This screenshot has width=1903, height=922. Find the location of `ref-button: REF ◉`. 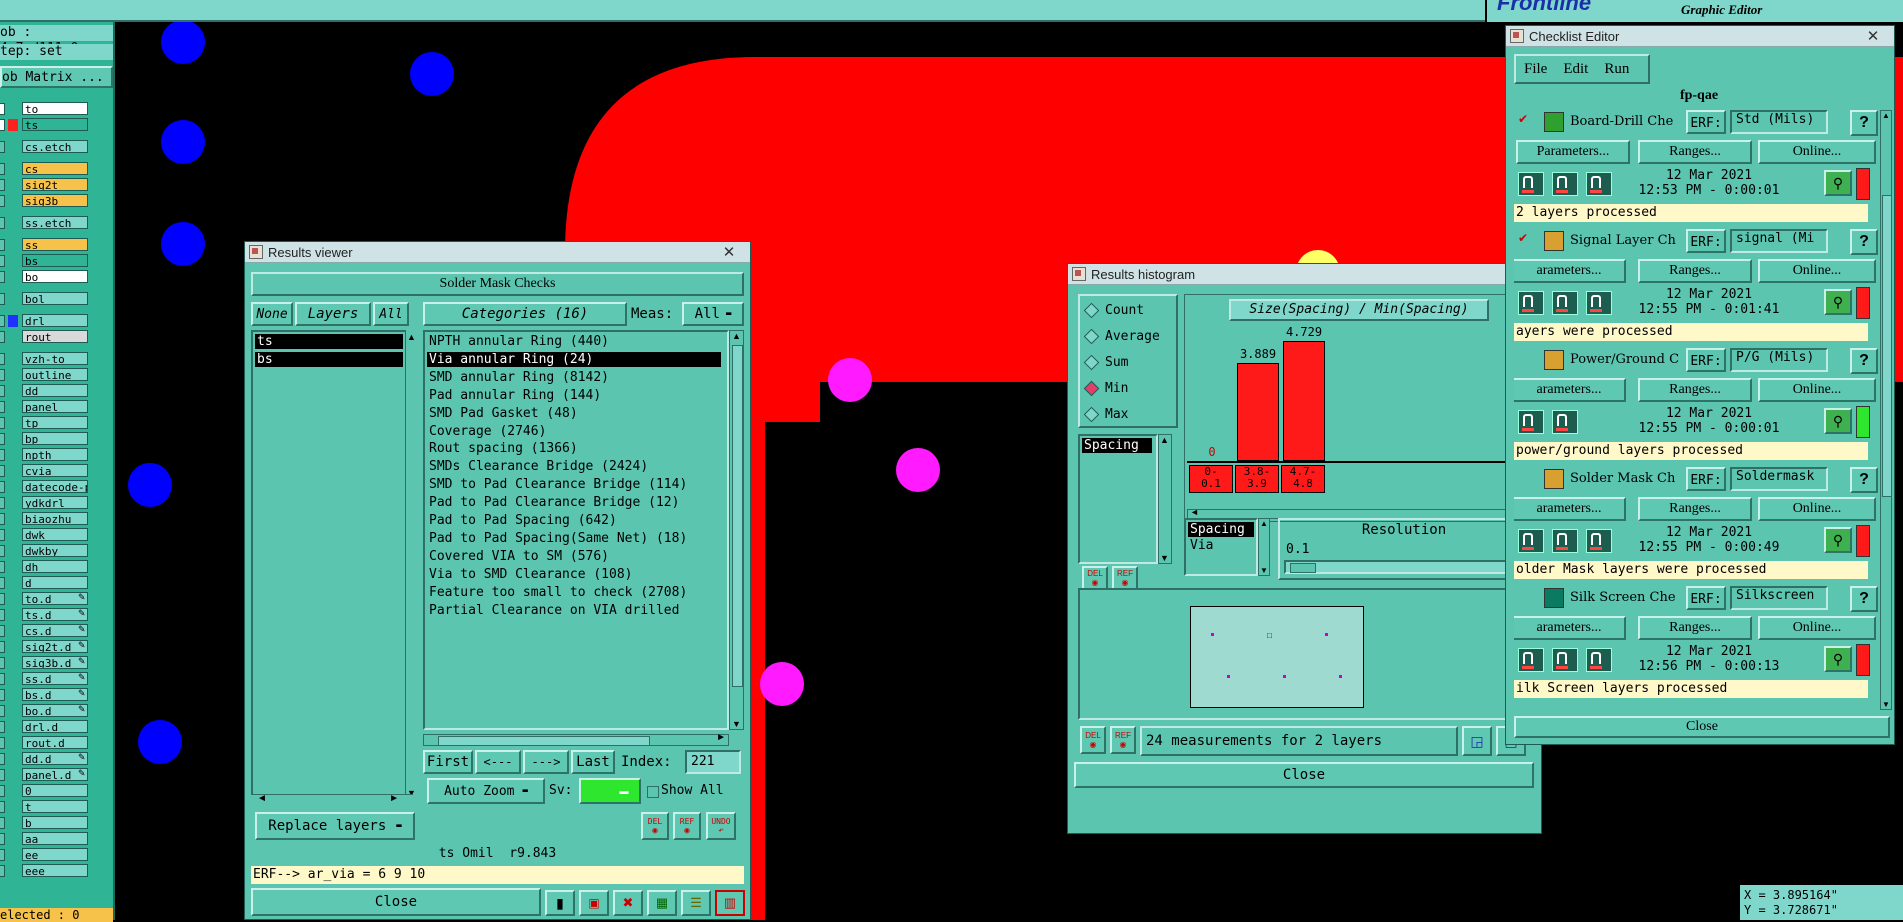

ref-button: REF ◉ is located at coordinates (687, 826).